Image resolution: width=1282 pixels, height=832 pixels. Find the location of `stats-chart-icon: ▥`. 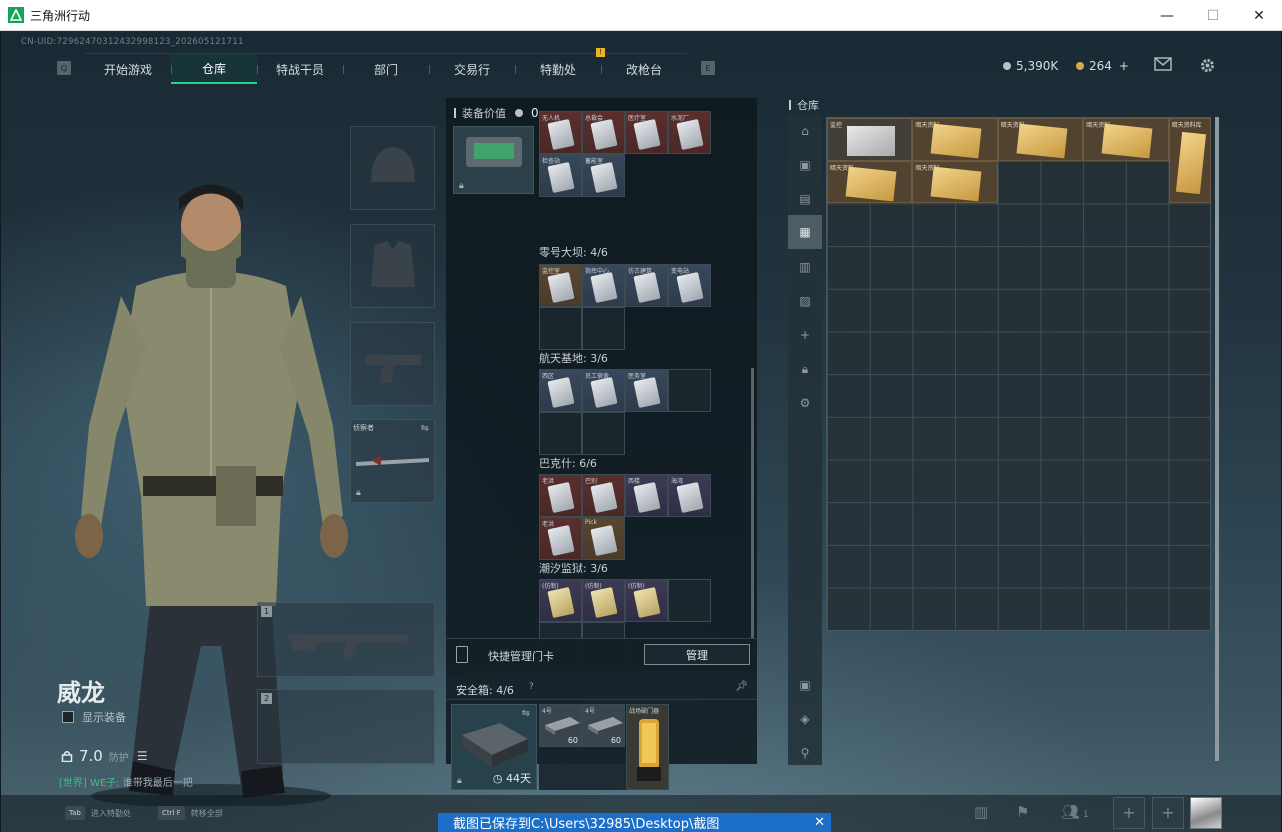

stats-chart-icon: ▥ is located at coordinates (981, 812).